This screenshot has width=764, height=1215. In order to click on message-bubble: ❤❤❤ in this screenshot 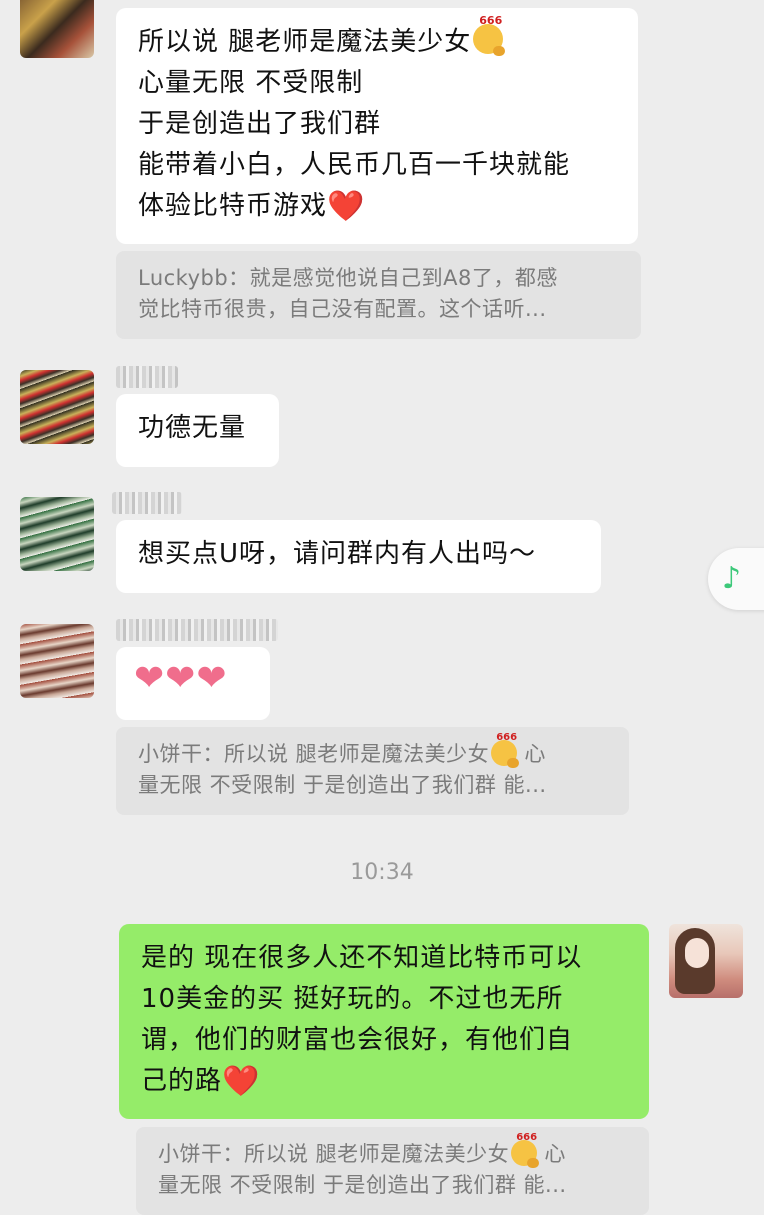, I will do `click(193, 683)`.